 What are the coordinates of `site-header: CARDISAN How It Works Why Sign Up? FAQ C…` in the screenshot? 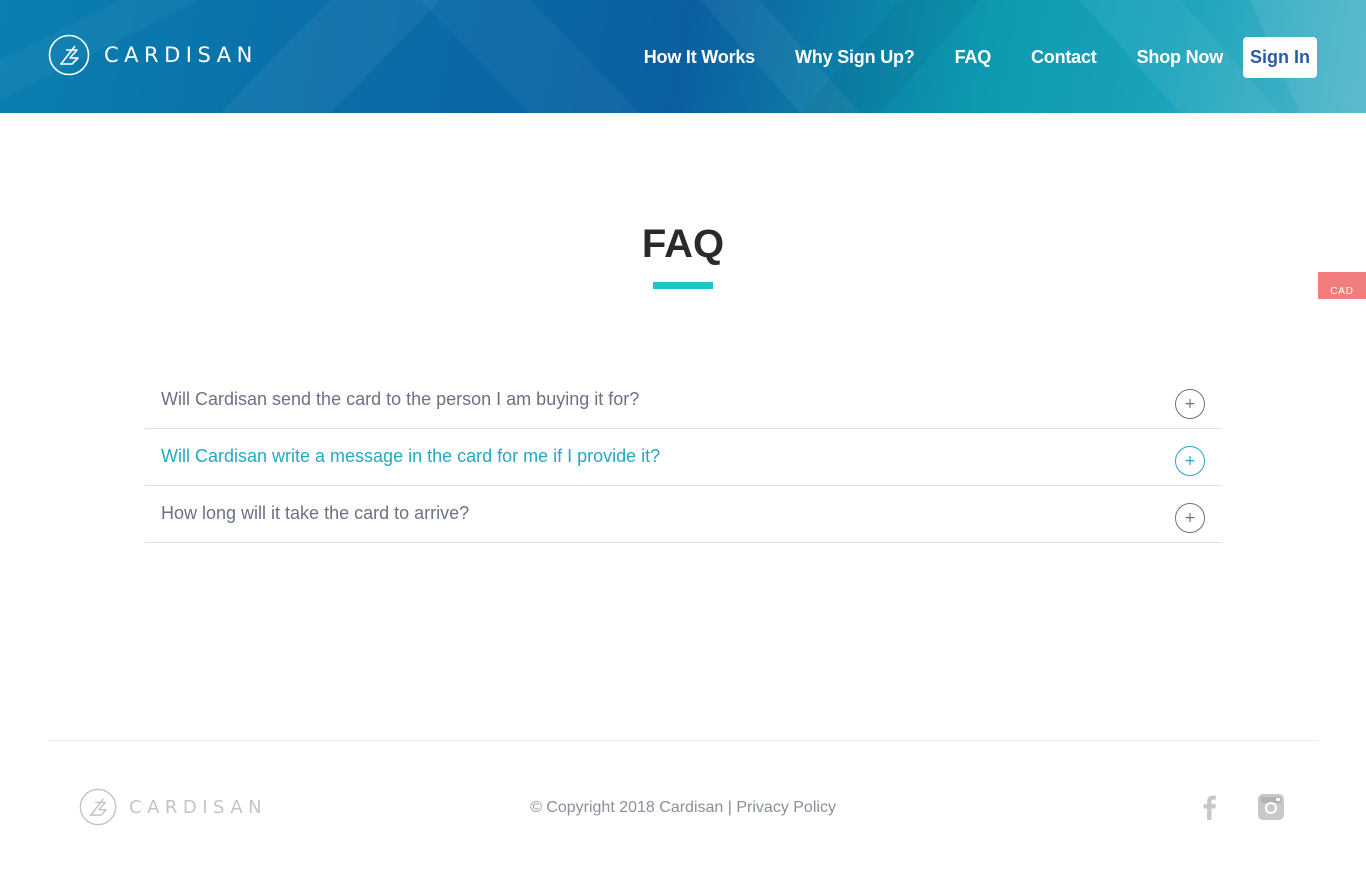 It's located at (683, 56).